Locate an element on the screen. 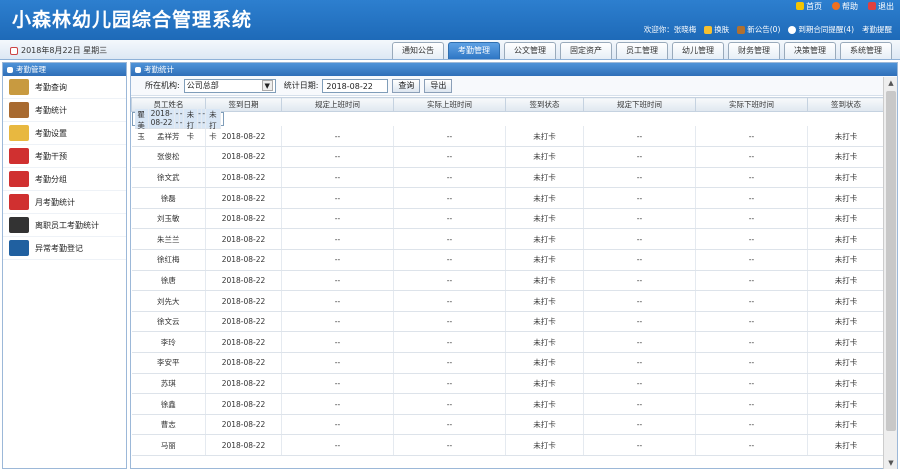  home-link: 首页 is located at coordinates (809, 6).